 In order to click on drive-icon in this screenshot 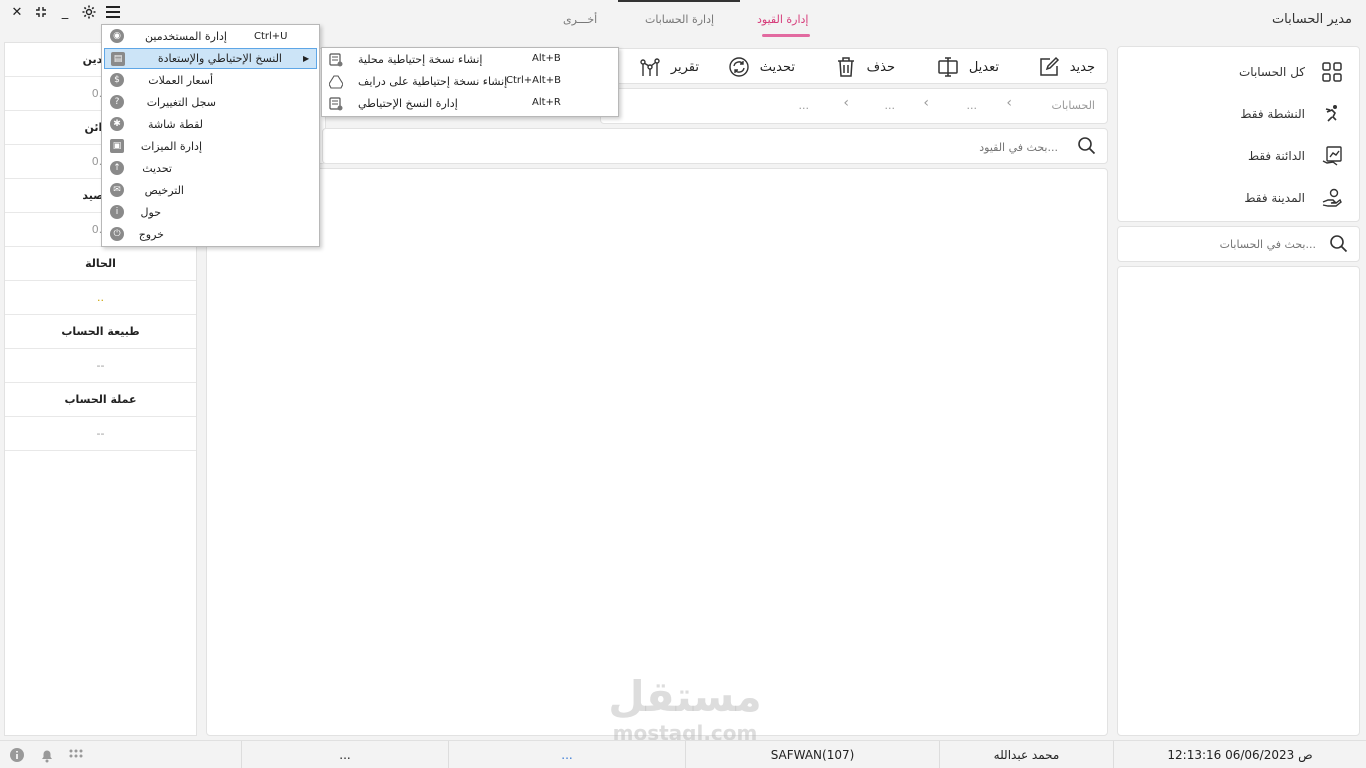, I will do `click(336, 82)`.